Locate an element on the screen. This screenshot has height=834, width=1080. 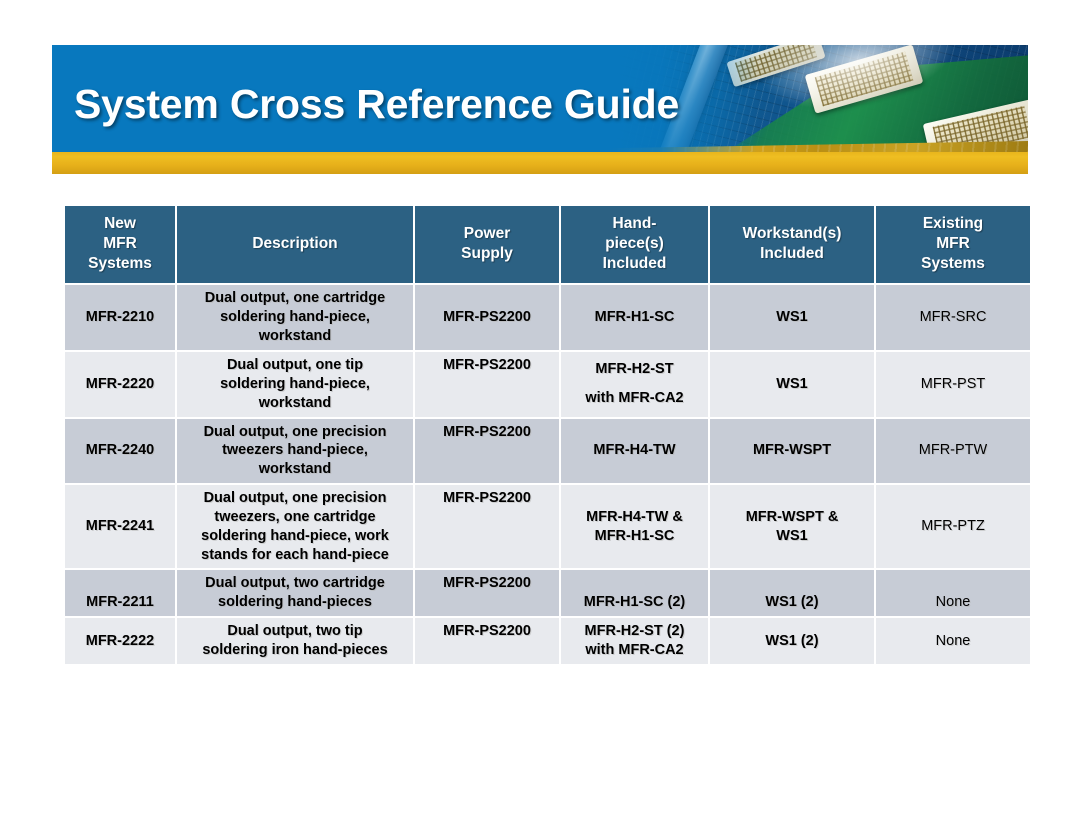
cell-existing-mfr-system: MFR-PTW is located at coordinates (953, 451).